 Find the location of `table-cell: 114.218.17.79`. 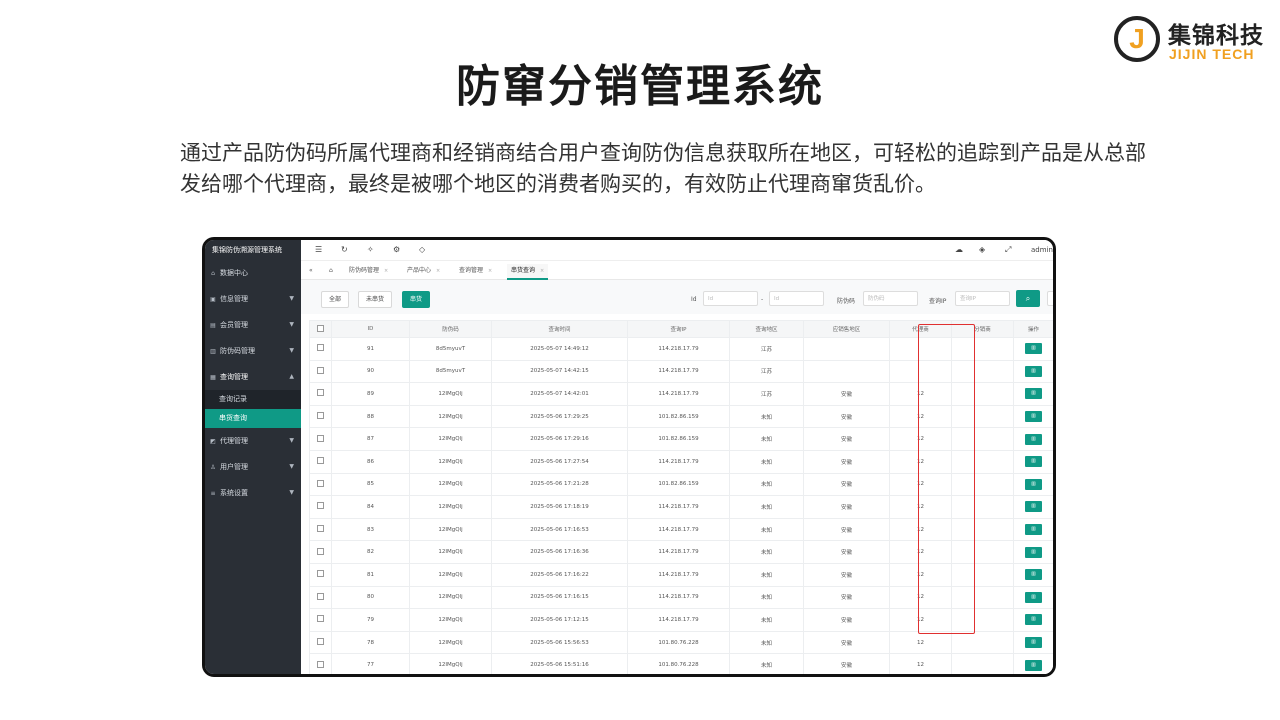

table-cell: 114.218.17.79 is located at coordinates (678, 529).